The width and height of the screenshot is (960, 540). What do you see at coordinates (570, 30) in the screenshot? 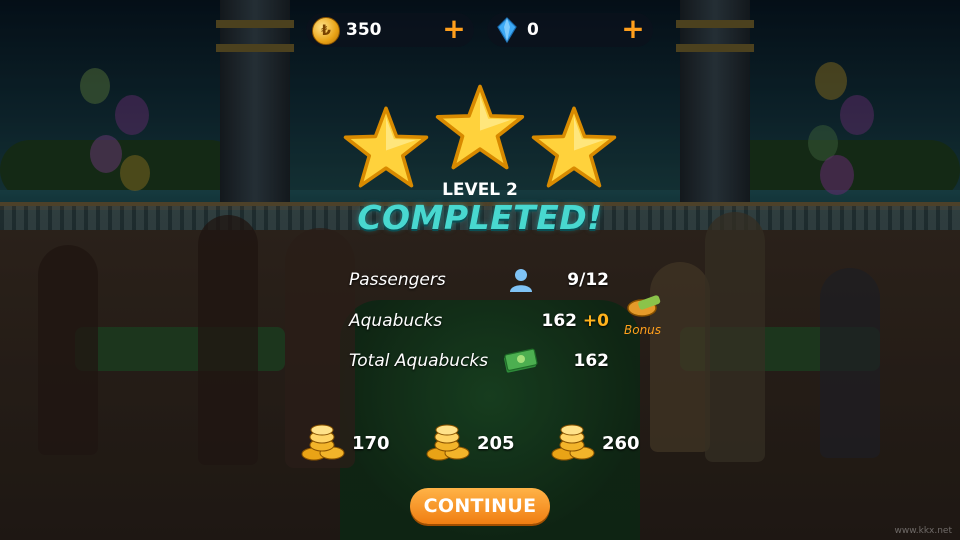
I see `gem-balance-bar: 0 +` at bounding box center [570, 30].